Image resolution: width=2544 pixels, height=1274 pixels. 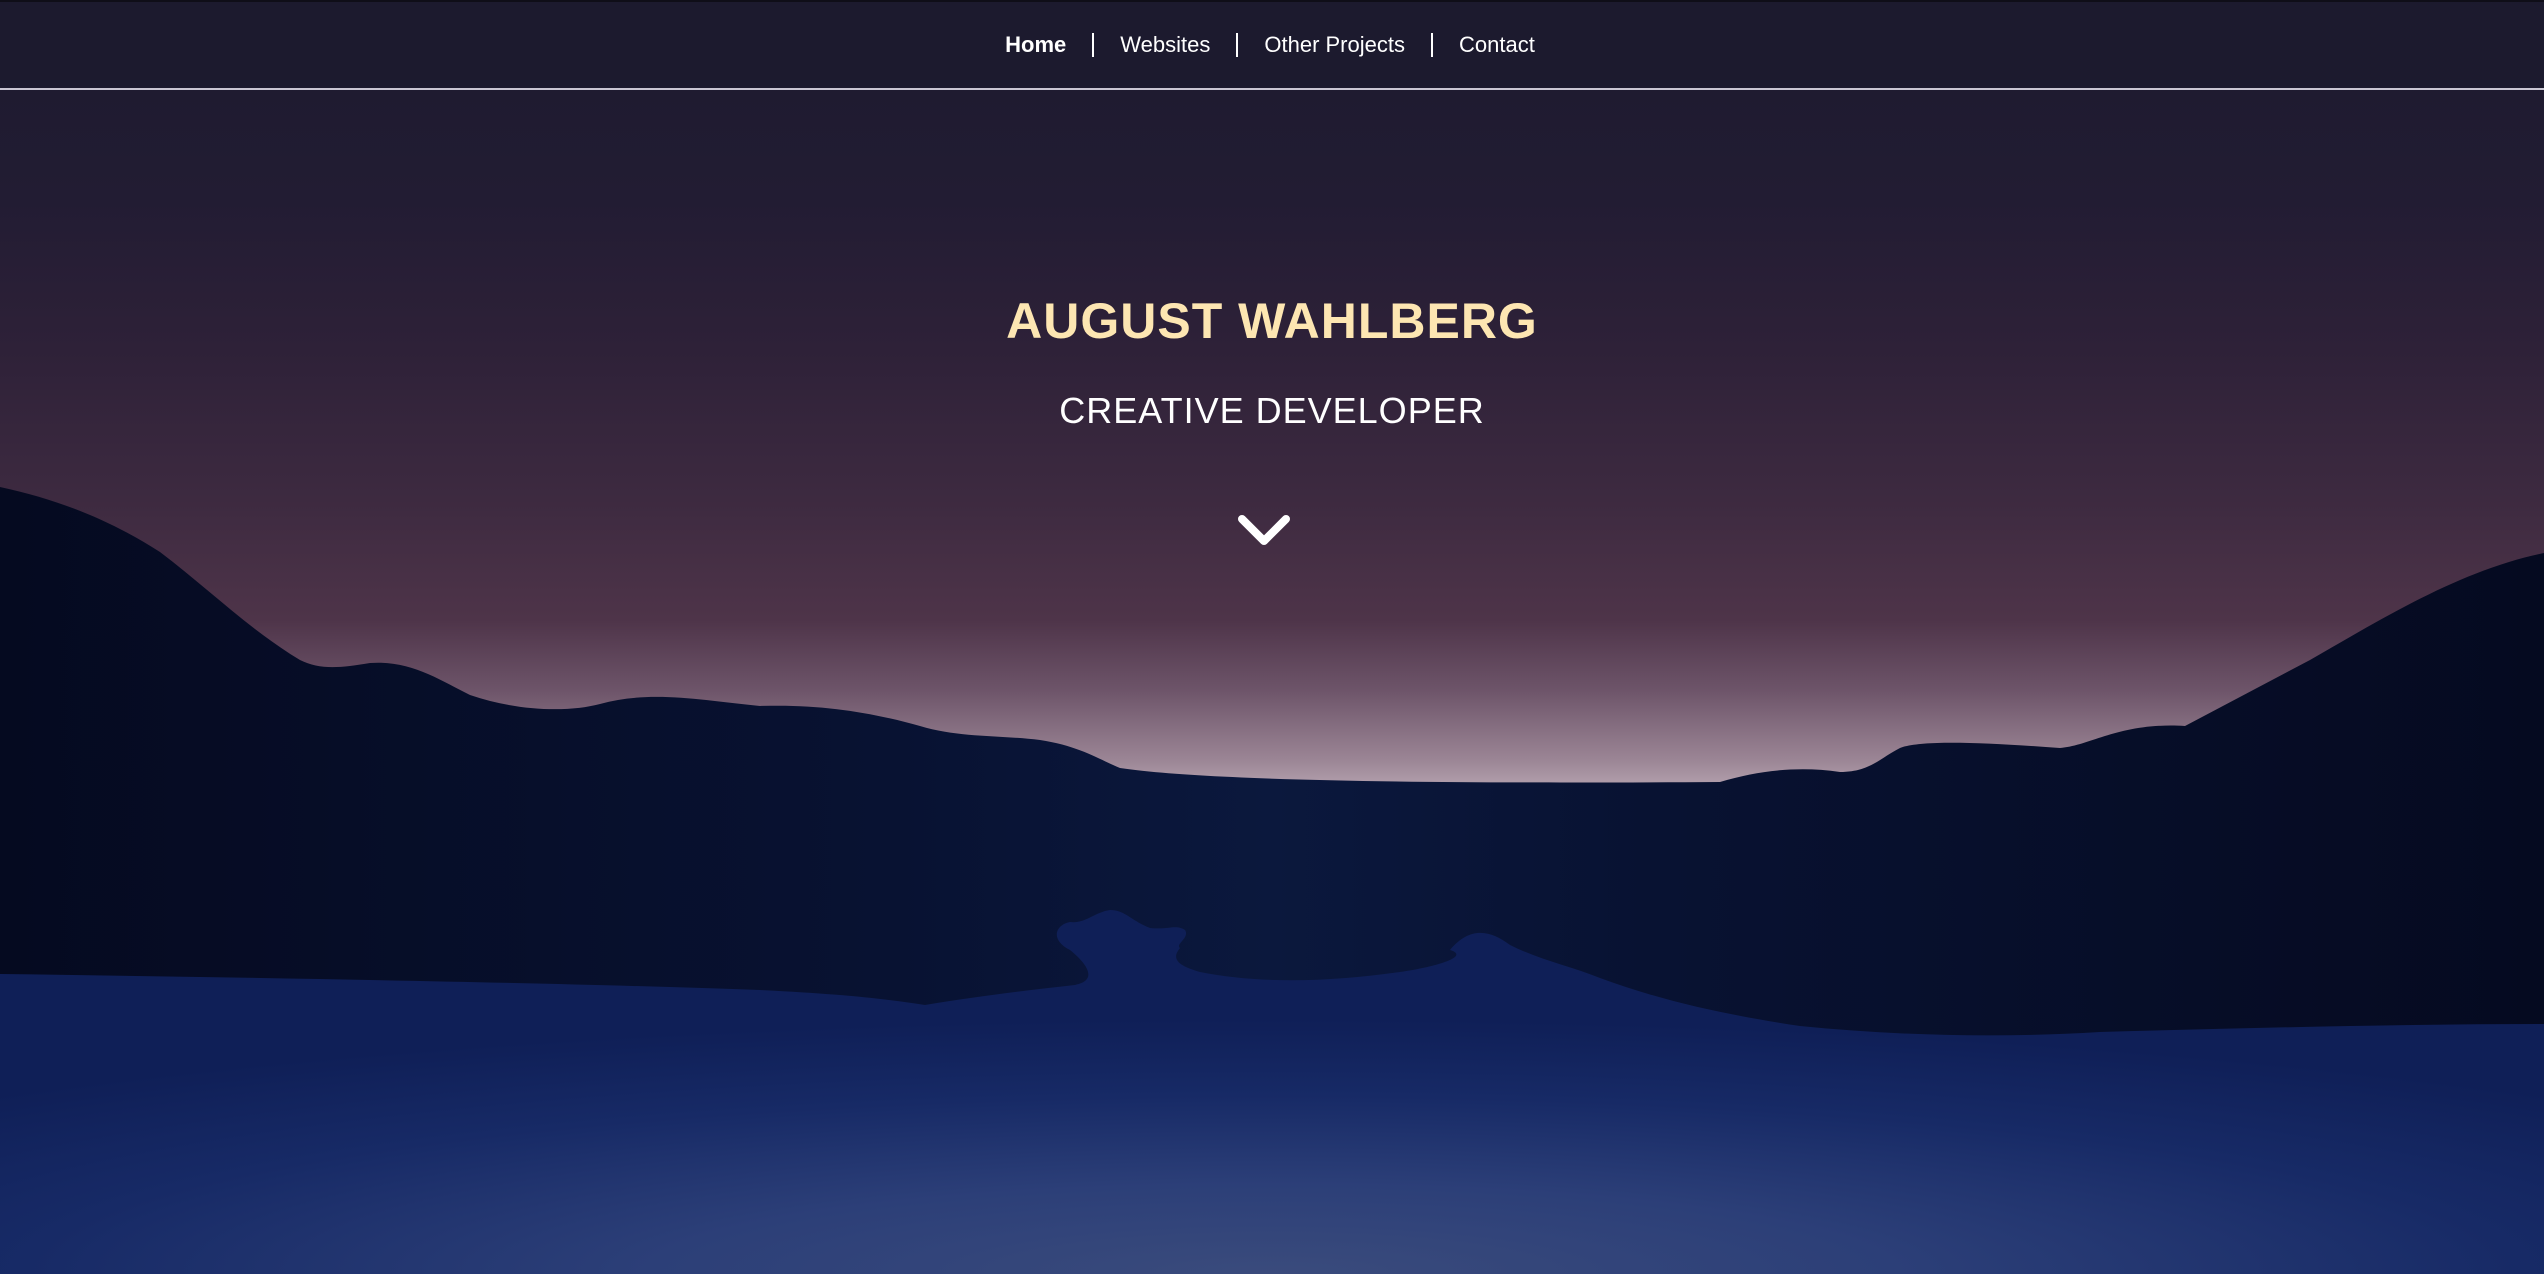 What do you see at coordinates (1272, 410) in the screenshot?
I see `hero-role-subheading: CREATIVE DEVELOPER` at bounding box center [1272, 410].